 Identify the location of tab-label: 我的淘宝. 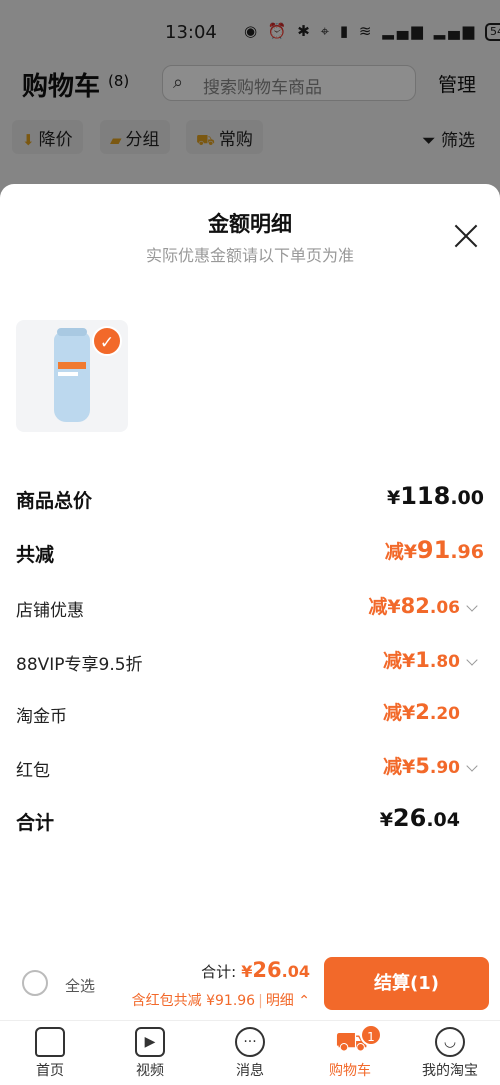
(450, 1071).